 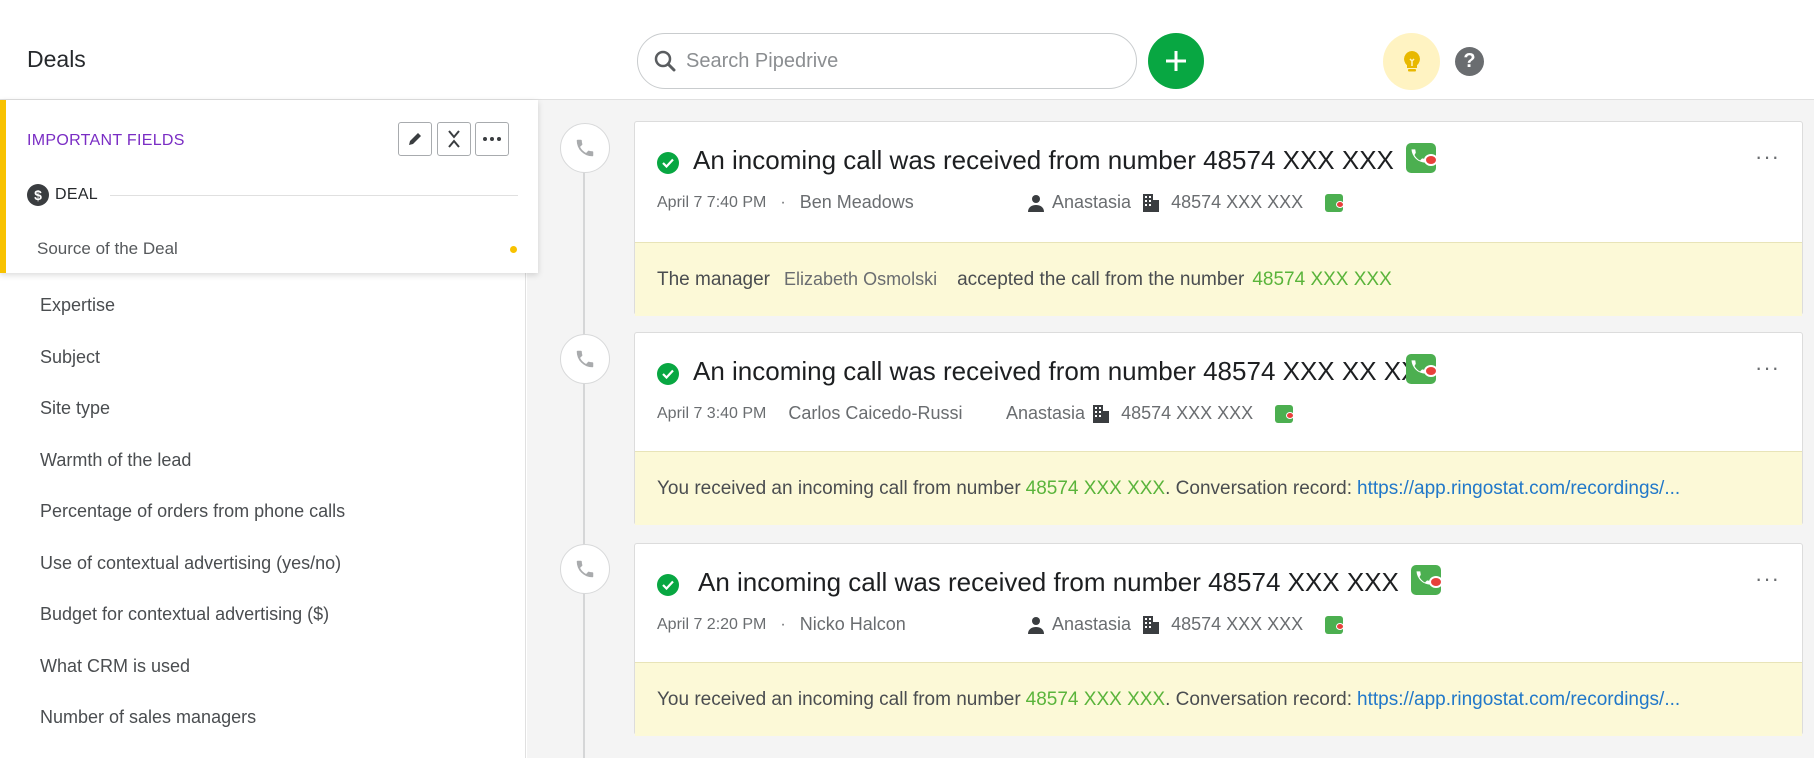 What do you see at coordinates (192, 372) in the screenshot?
I see `field-item: Subject` at bounding box center [192, 372].